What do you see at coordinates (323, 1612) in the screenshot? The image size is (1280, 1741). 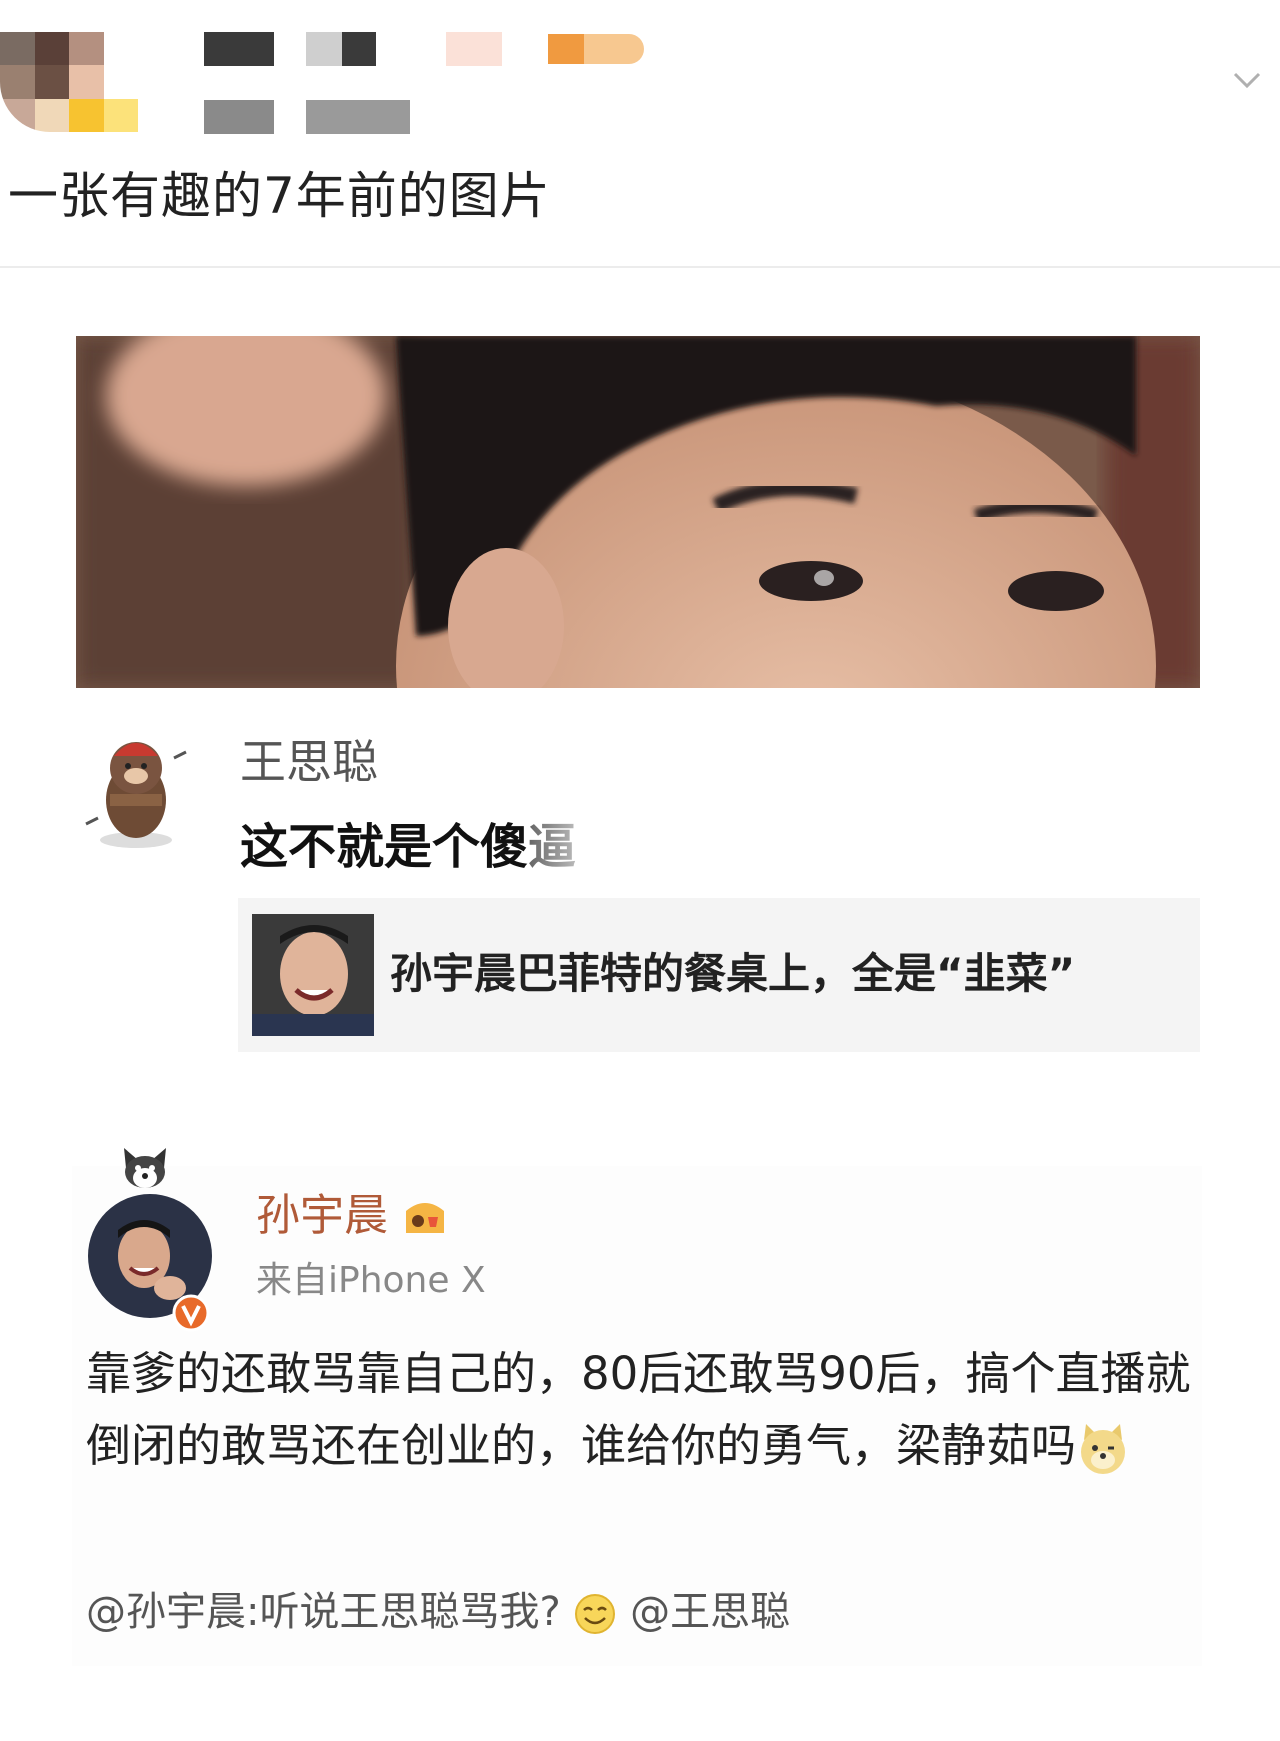 I see `mention-prefix: @孙宇晨:听说王思聪骂我?` at bounding box center [323, 1612].